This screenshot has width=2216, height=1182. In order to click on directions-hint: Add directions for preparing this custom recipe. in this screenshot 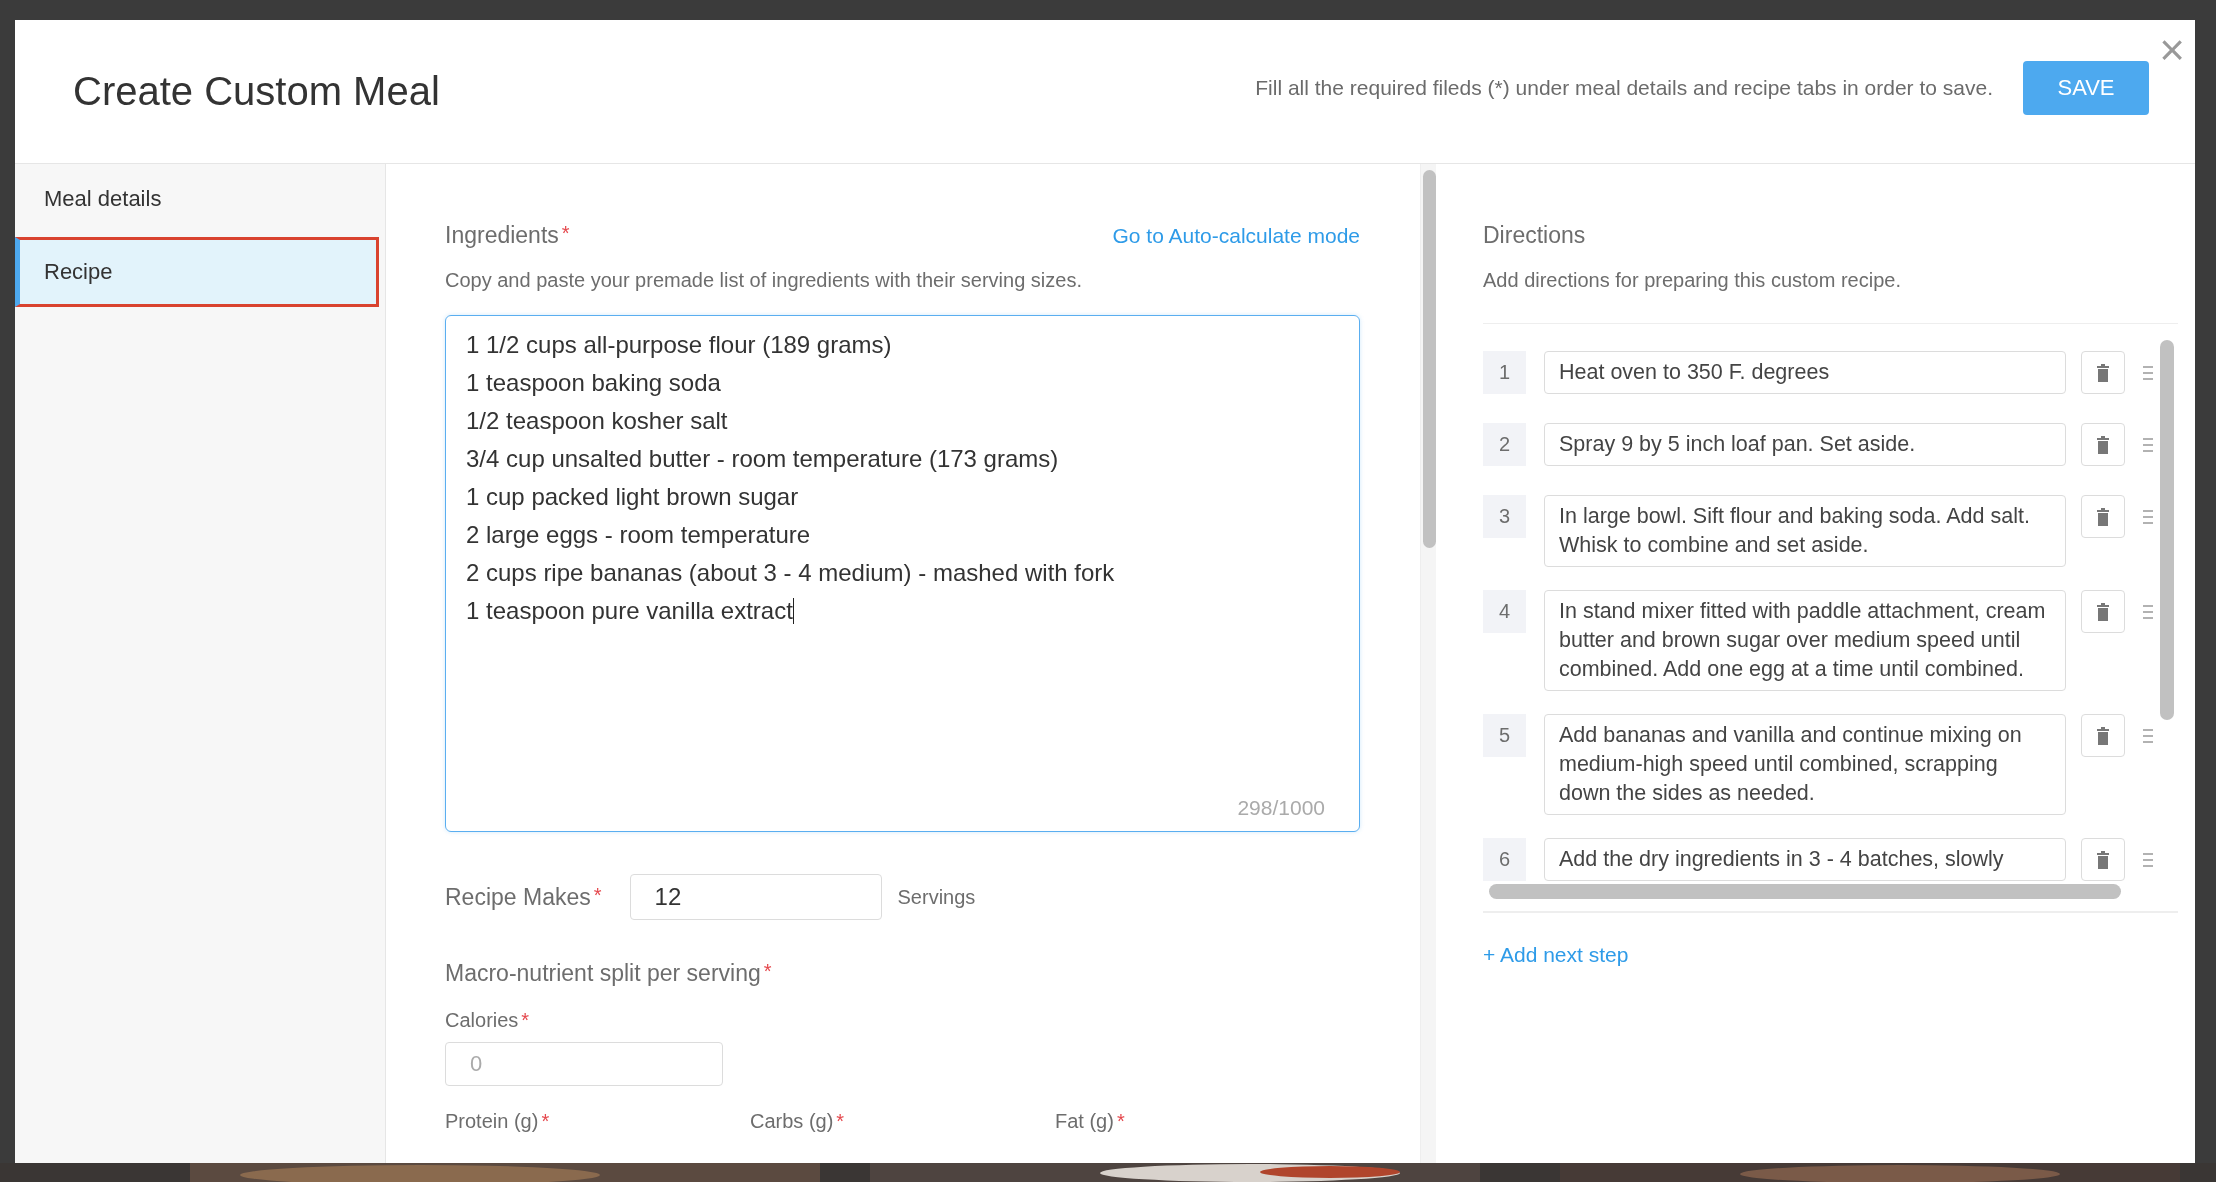, I will do `click(1692, 280)`.